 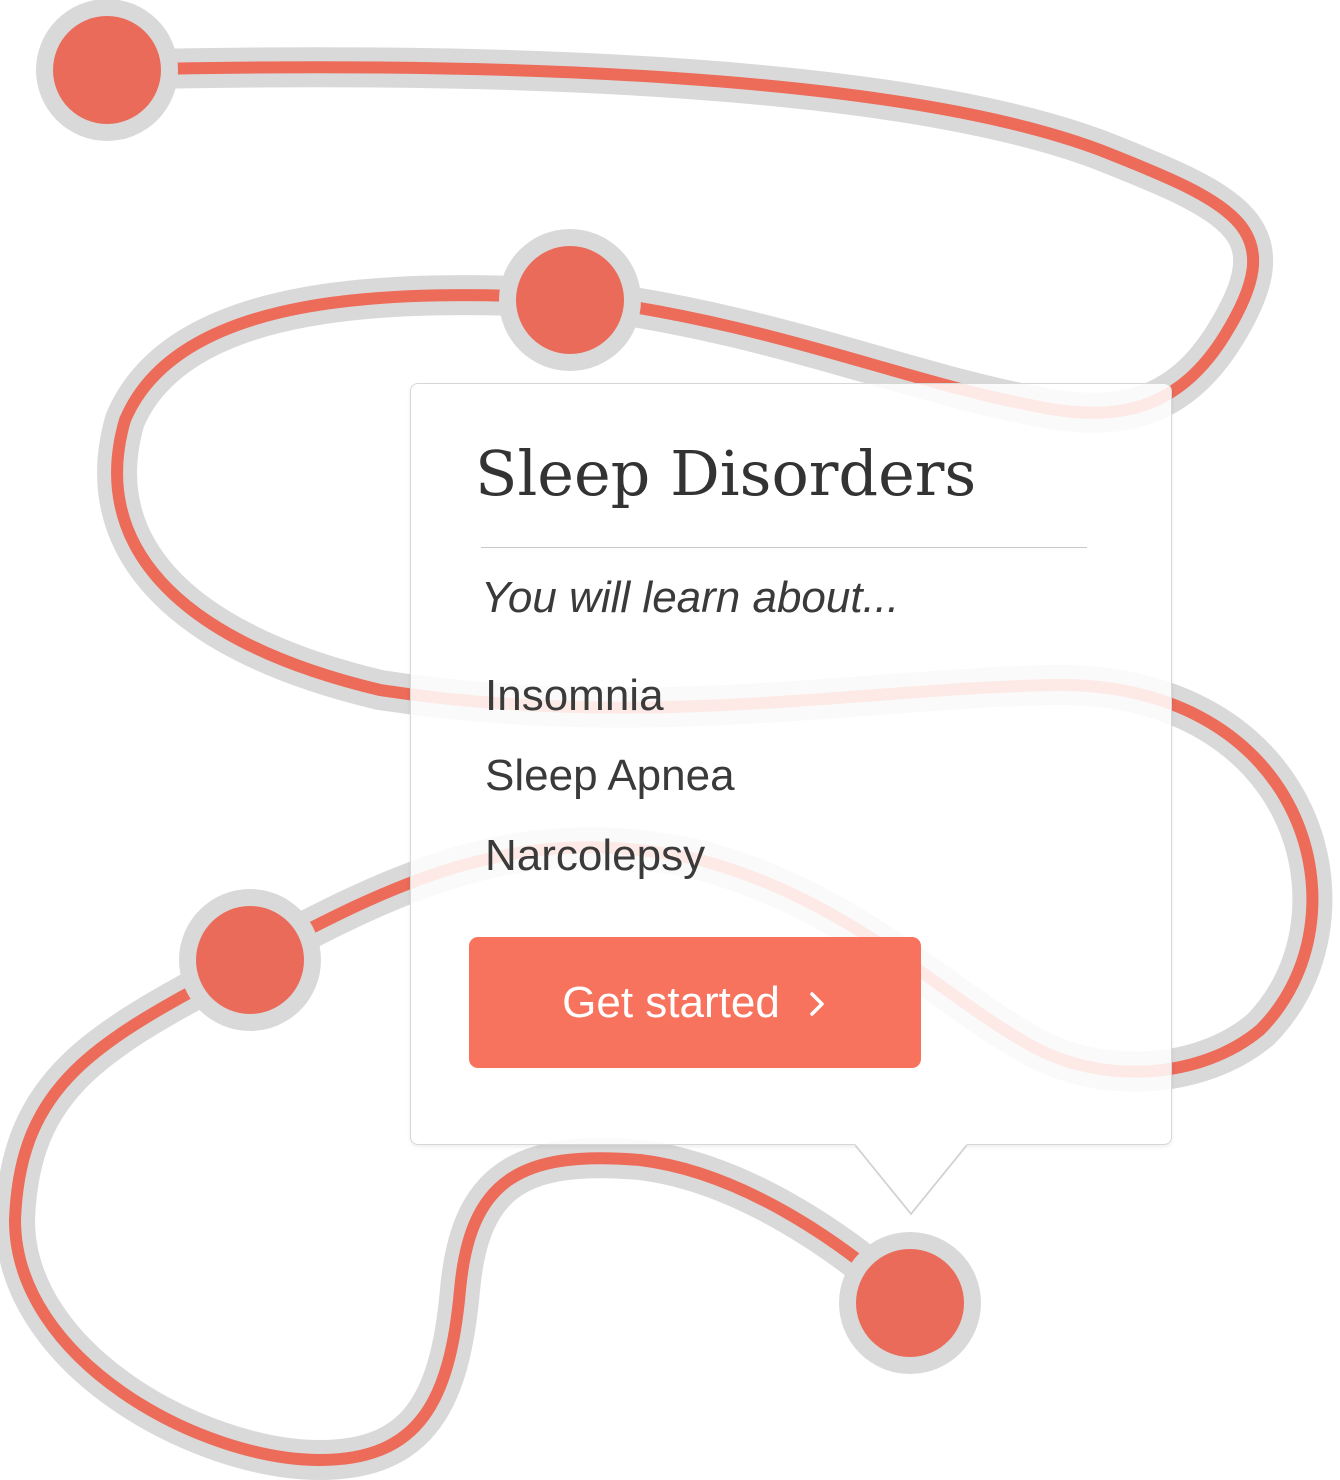 I want to click on popover-pointer, so click(x=911, y=1180).